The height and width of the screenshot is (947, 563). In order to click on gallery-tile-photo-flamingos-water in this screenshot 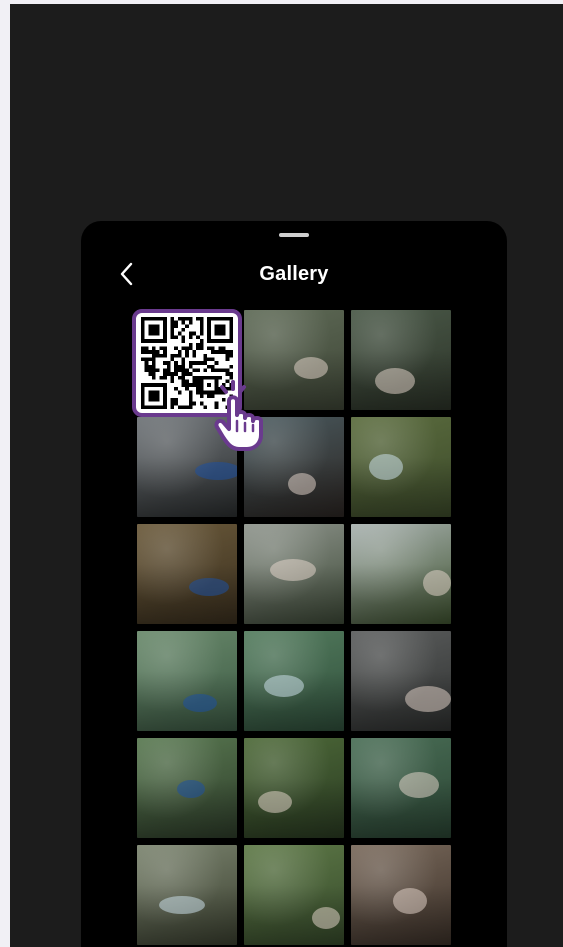, I will do `click(187, 681)`.